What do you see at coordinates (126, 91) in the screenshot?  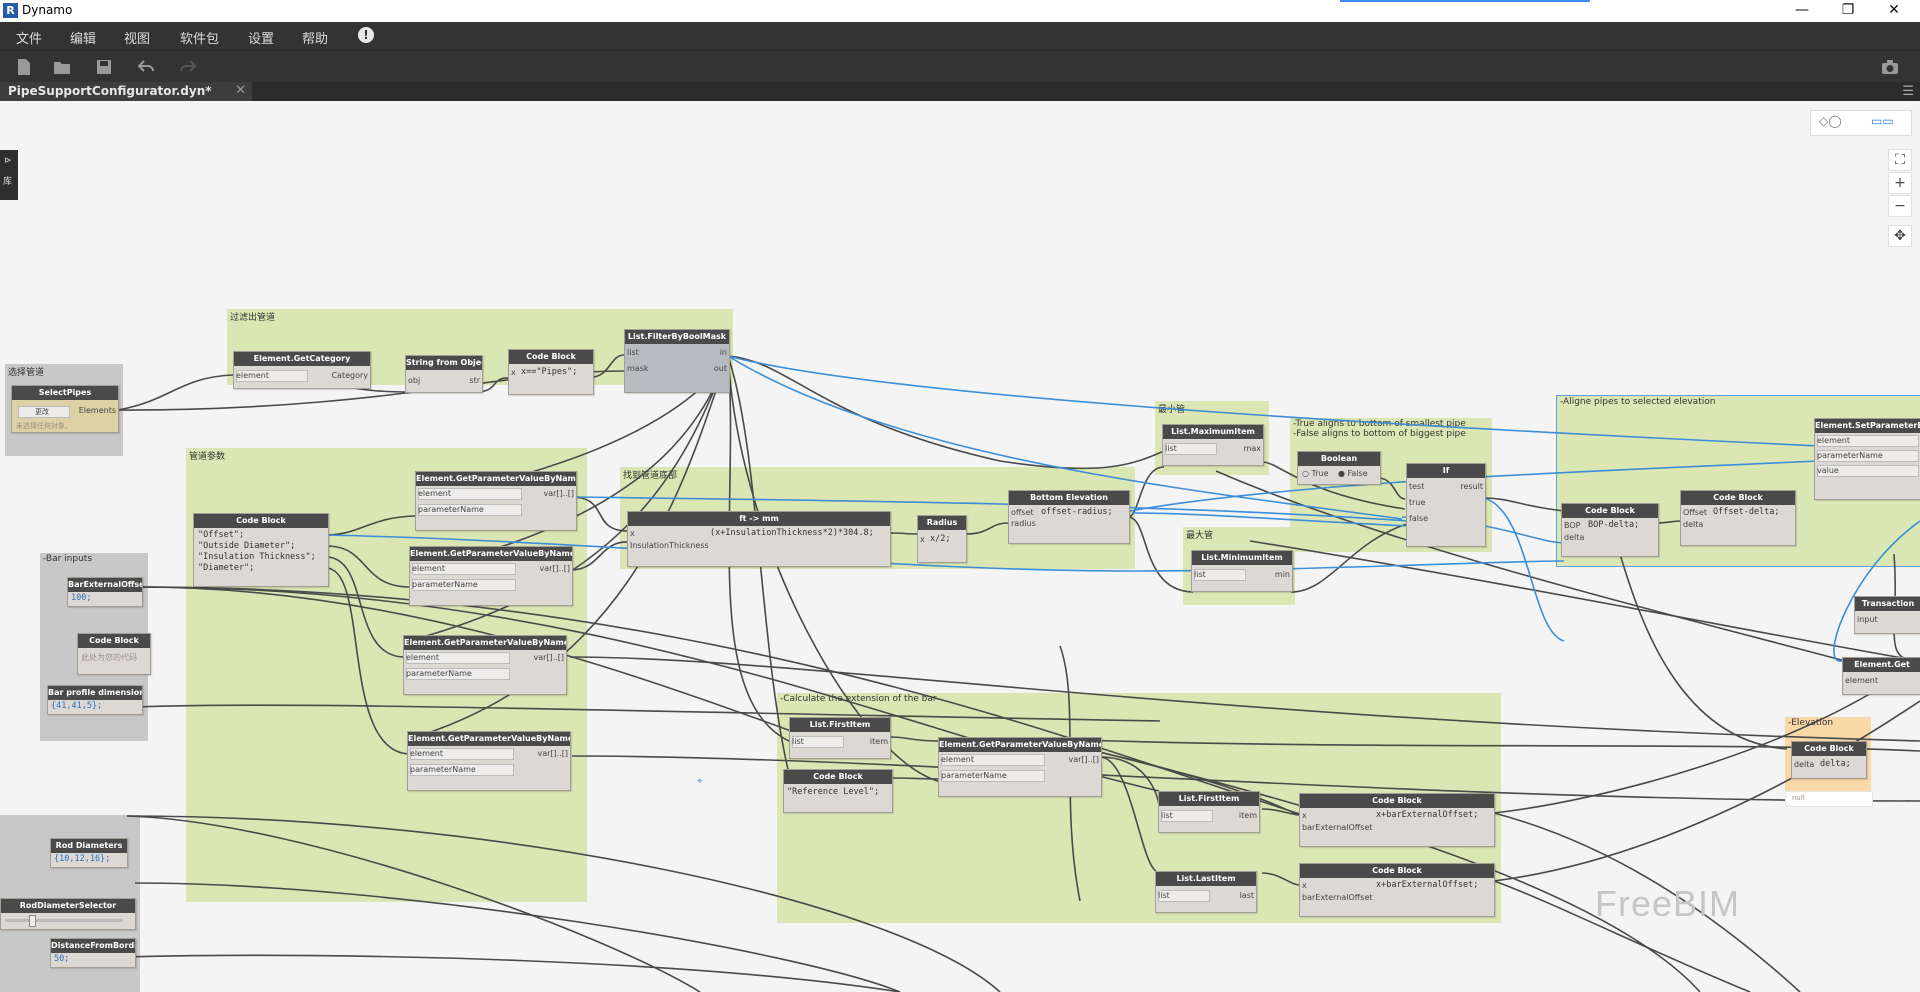 I see `tab-file: PipeSupportConfigurator.dyn* ✕` at bounding box center [126, 91].